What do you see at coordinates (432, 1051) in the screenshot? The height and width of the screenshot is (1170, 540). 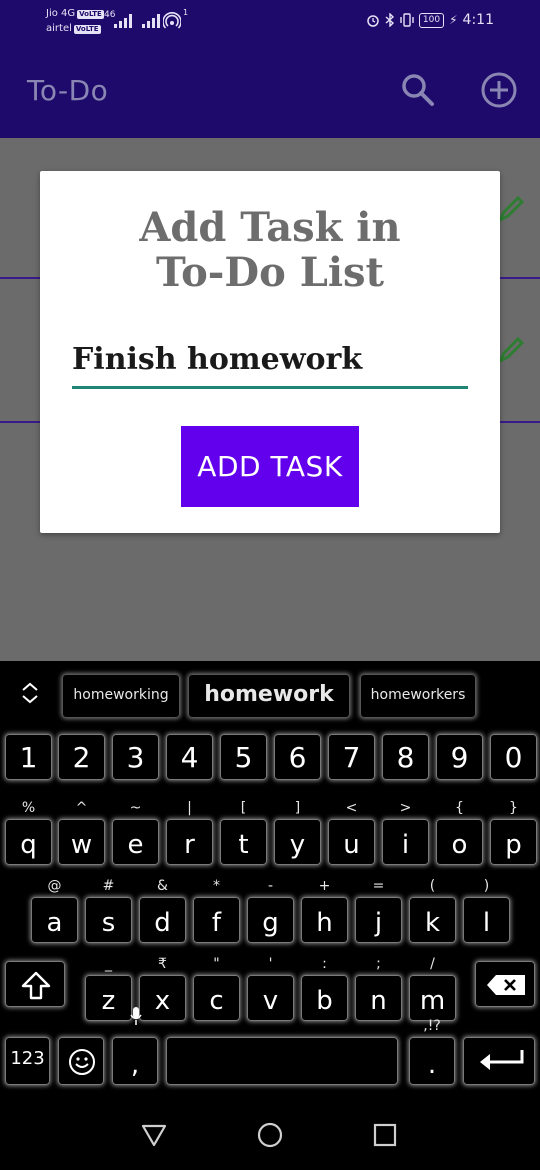 I see `period-key: ,!?.` at bounding box center [432, 1051].